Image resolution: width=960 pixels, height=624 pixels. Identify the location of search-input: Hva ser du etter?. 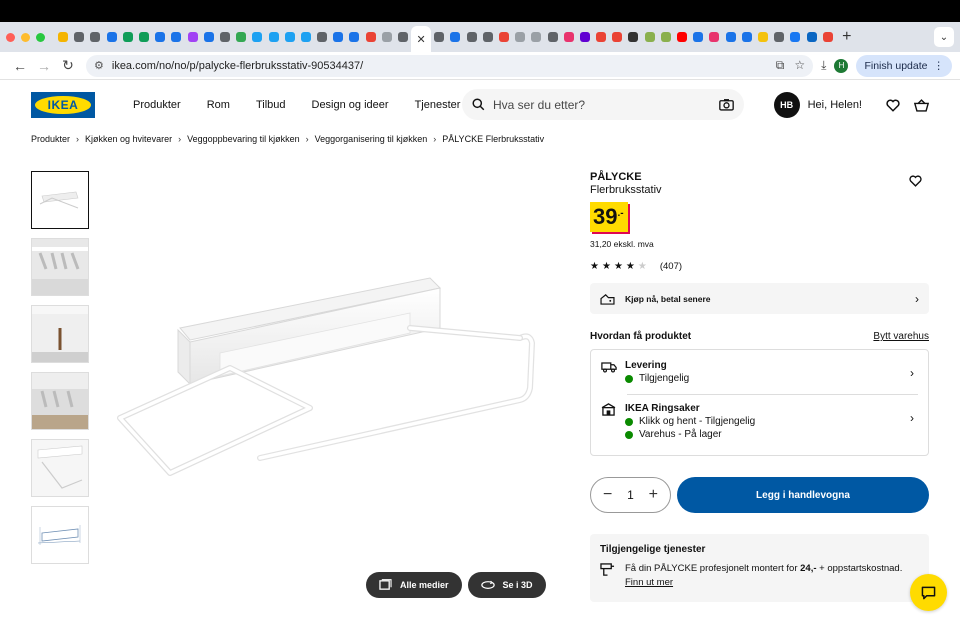
(606, 105).